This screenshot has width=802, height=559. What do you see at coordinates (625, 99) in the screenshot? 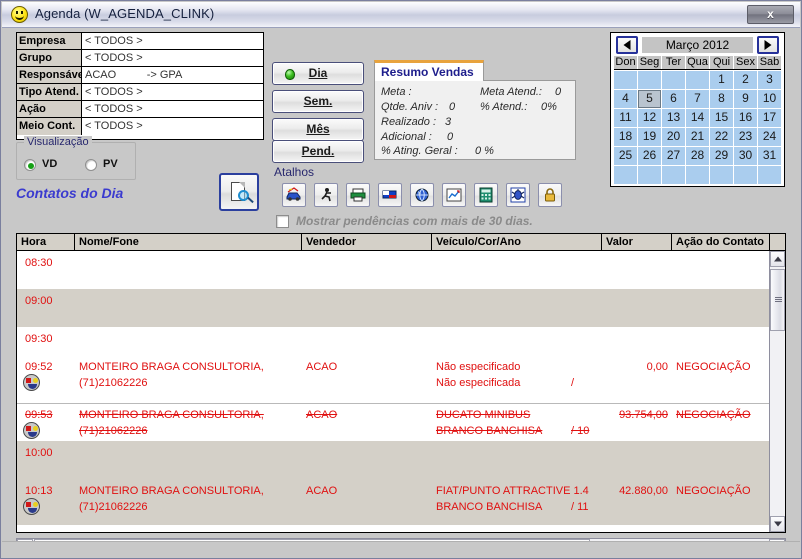
I see `calendar-day-4: 4` at bounding box center [625, 99].